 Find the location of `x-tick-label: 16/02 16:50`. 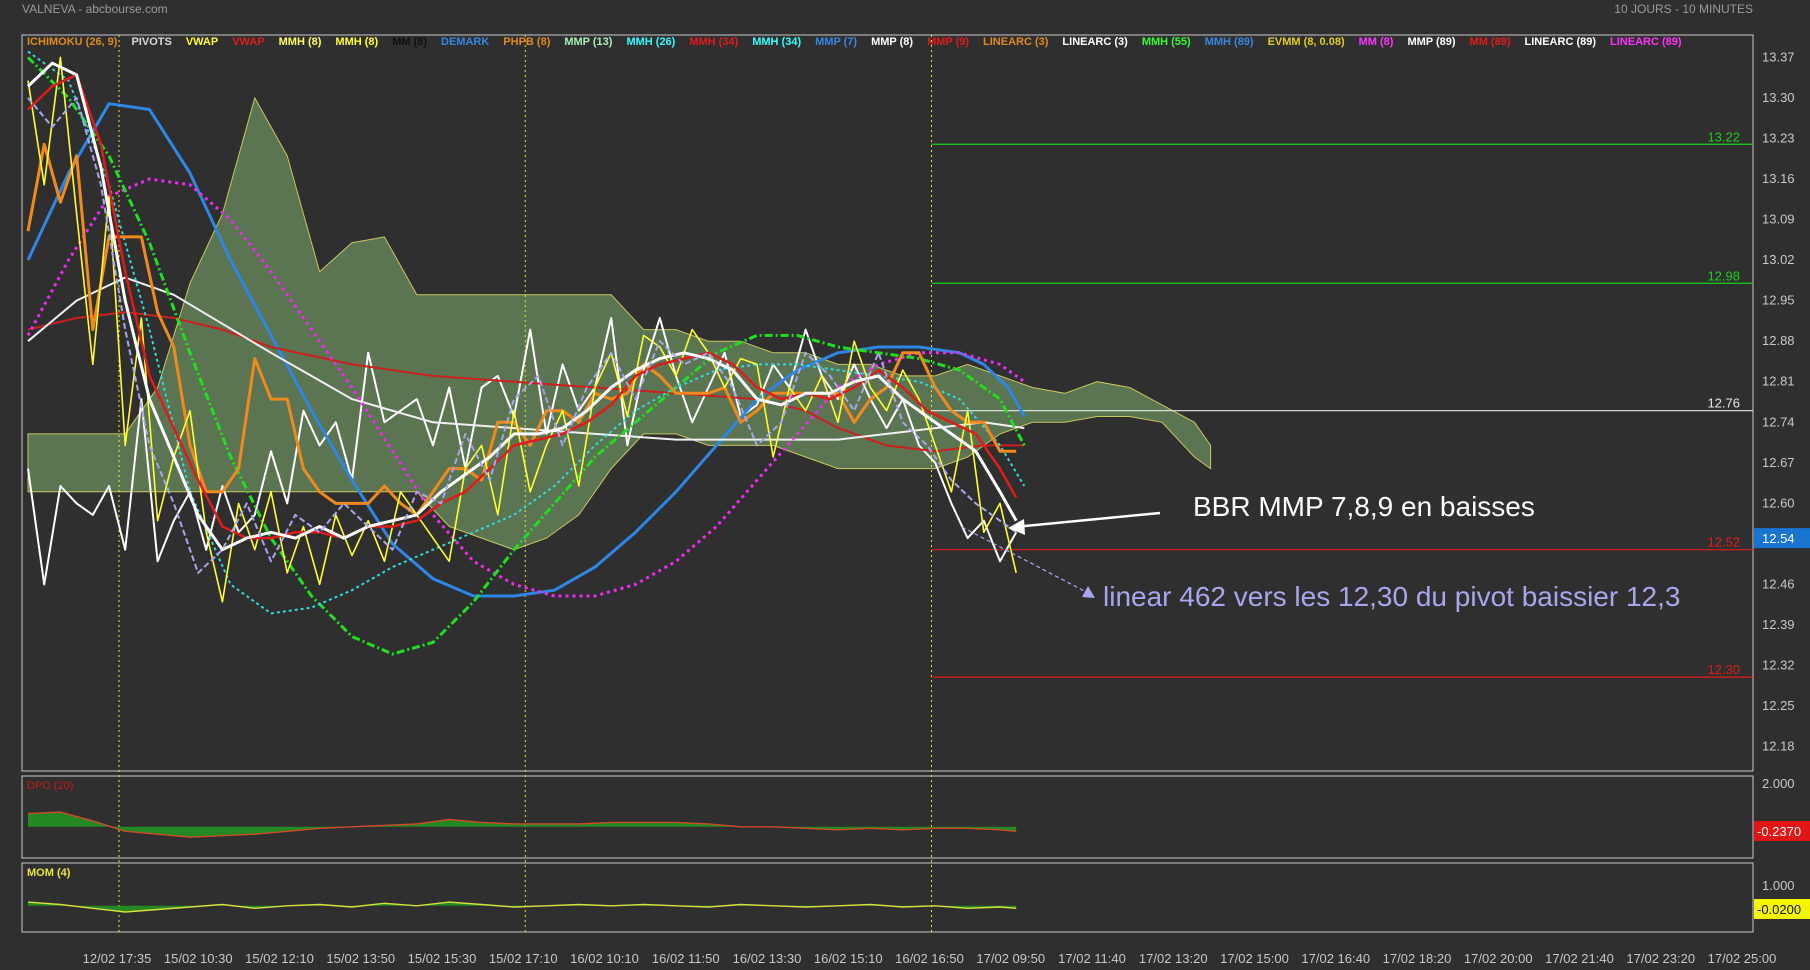

x-tick-label: 16/02 16:50 is located at coordinates (929, 958).